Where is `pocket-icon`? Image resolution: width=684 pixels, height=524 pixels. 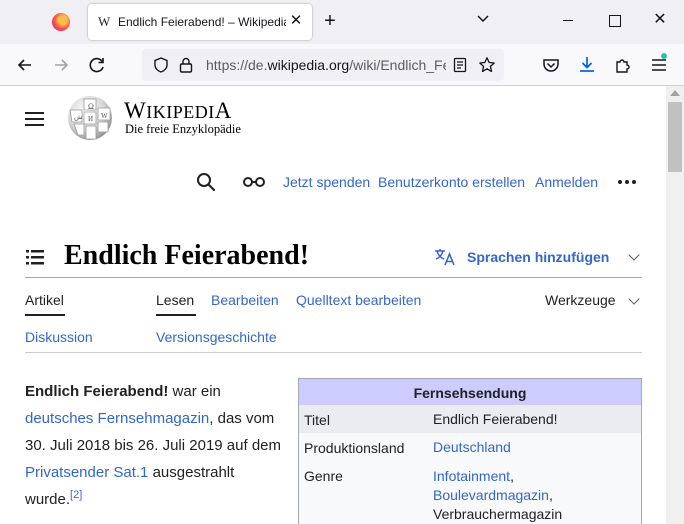 pocket-icon is located at coordinates (551, 65).